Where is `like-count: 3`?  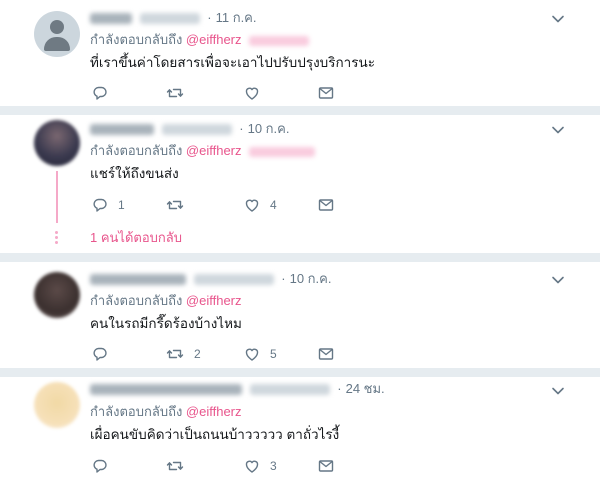
like-count: 3 is located at coordinates (273, 466).